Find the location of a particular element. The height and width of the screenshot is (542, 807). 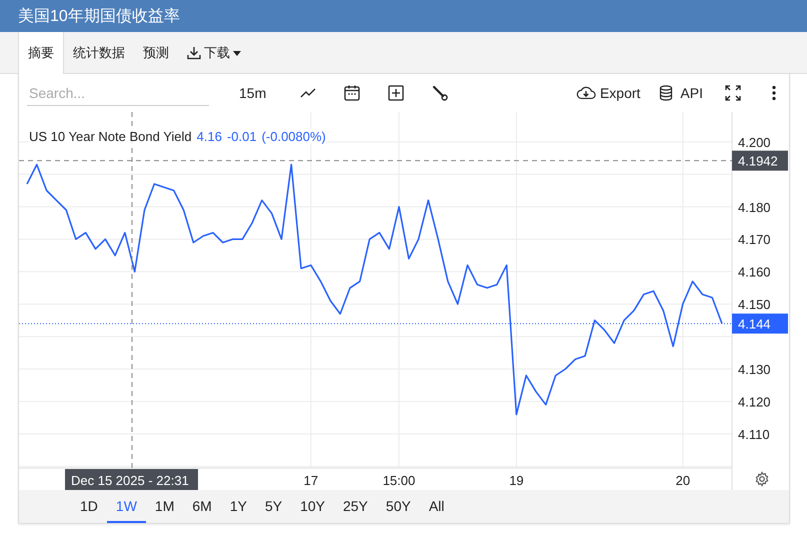

legend-name: US 10 Year Note Bond Yield is located at coordinates (110, 136).